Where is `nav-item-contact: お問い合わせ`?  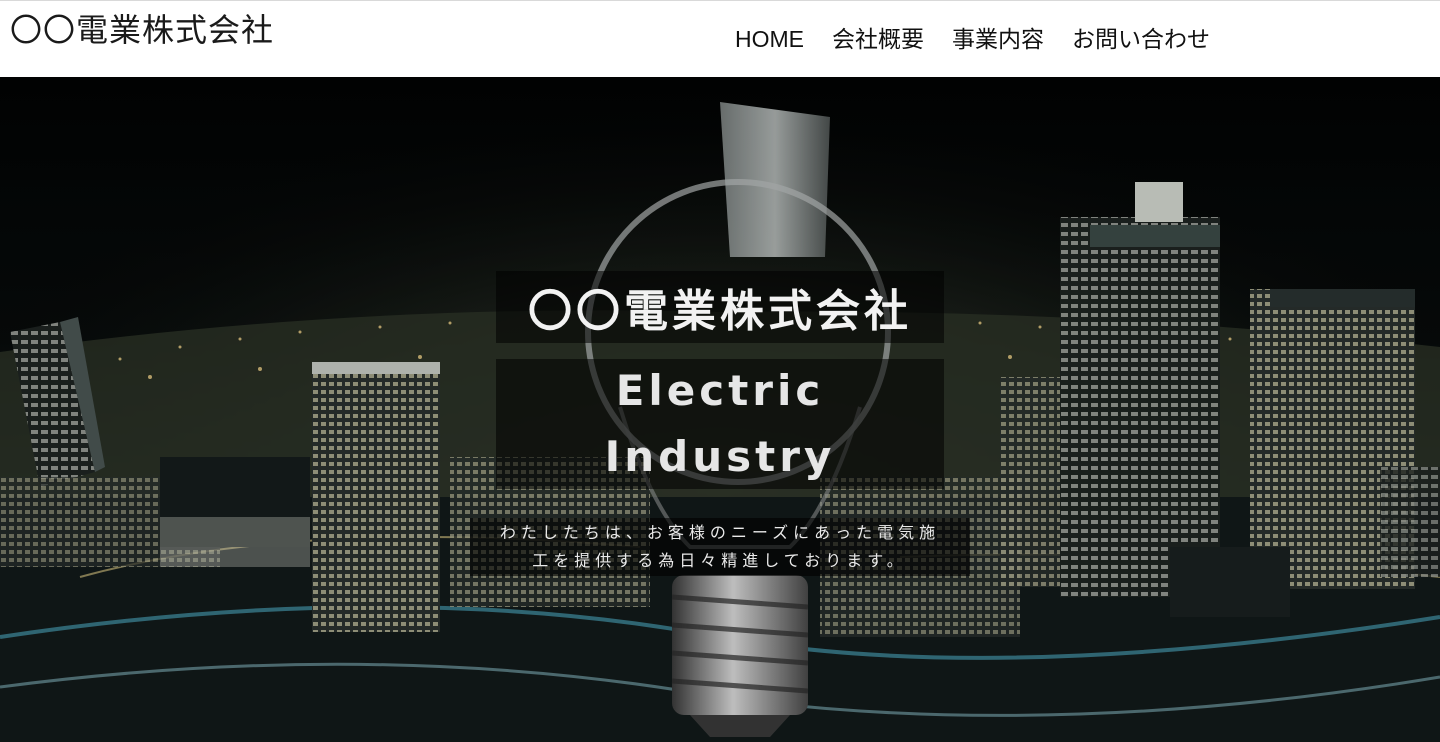 nav-item-contact: お問い合わせ is located at coordinates (1141, 39).